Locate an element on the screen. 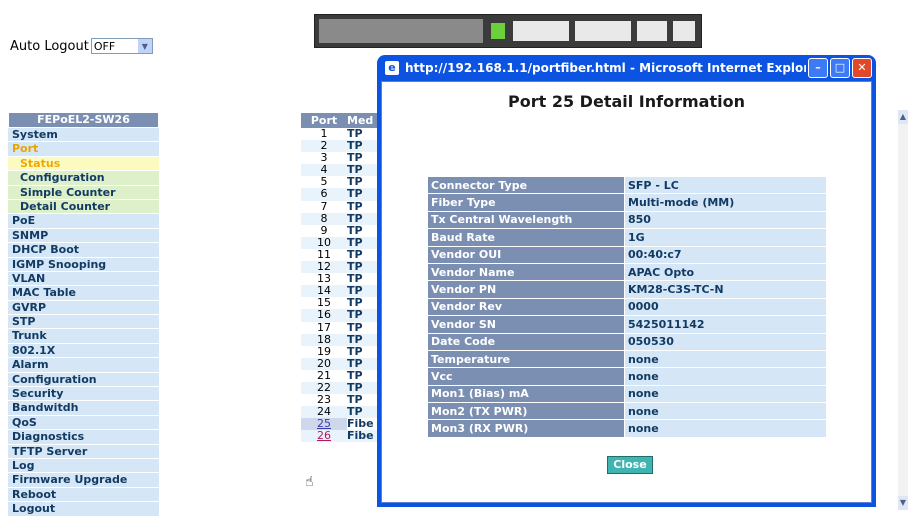 This screenshot has height=517, width=908. col-port-no: Port No is located at coordinates (324, 128).